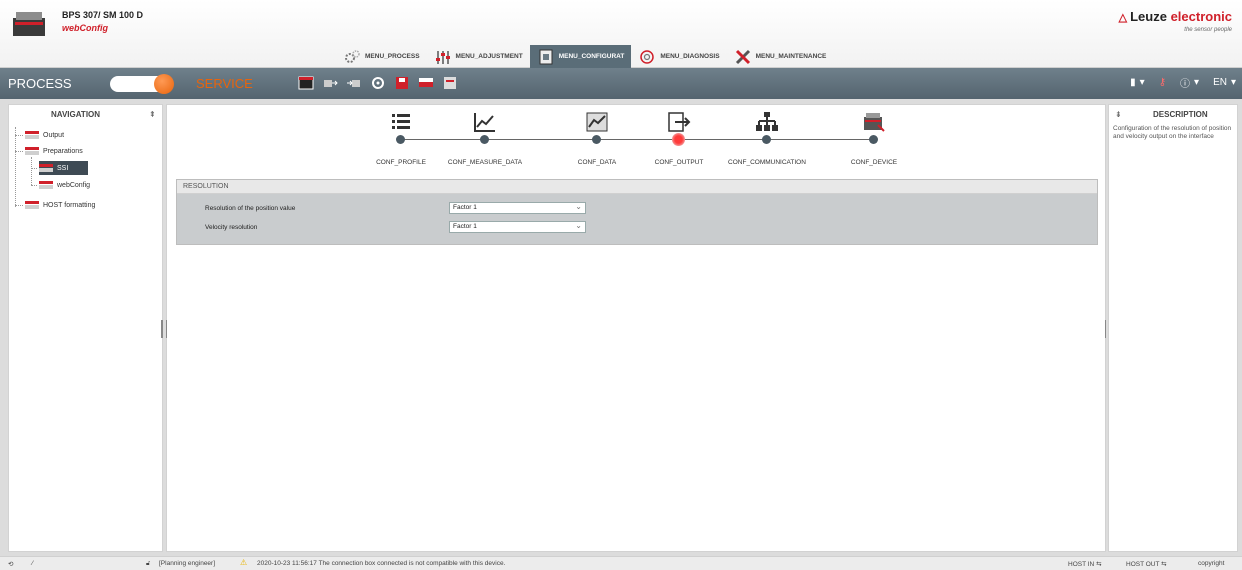 This screenshot has width=1242, height=570. I want to click on user-key-icon: ⚷, so click(1162, 82).